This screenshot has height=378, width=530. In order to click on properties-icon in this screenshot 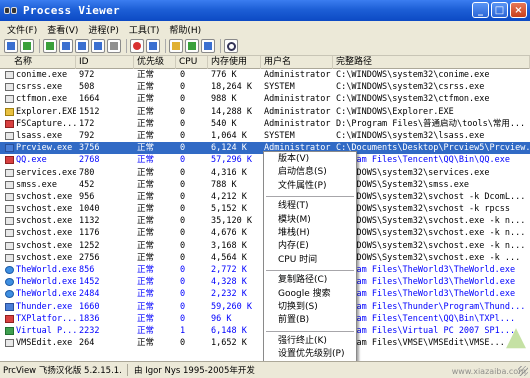, I will do `click(98, 46)`.